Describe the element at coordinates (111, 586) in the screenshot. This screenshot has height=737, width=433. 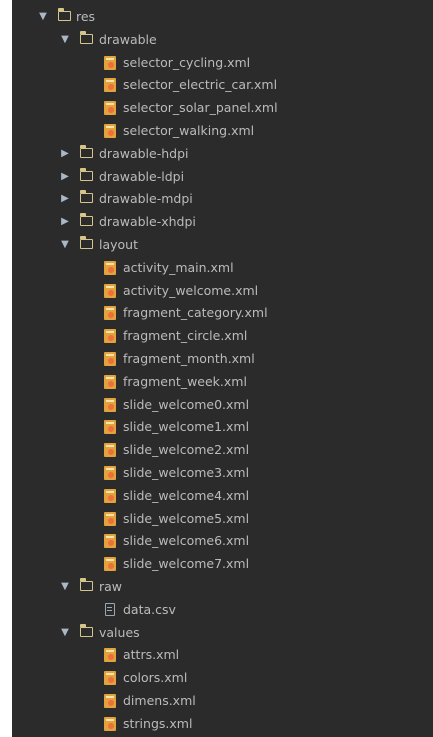
I see `folder-label: raw` at that location.